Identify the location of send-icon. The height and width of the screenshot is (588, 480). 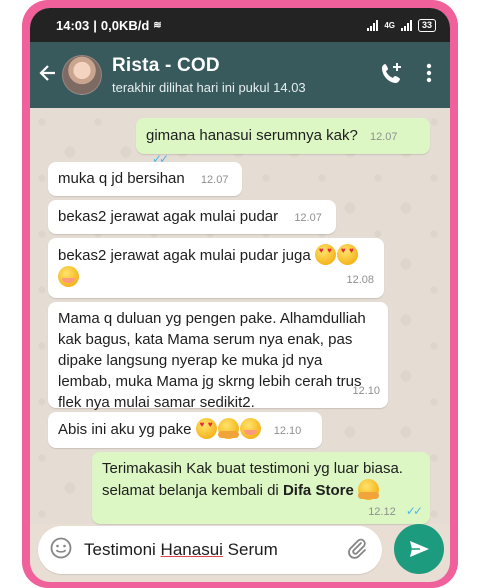
(419, 549).